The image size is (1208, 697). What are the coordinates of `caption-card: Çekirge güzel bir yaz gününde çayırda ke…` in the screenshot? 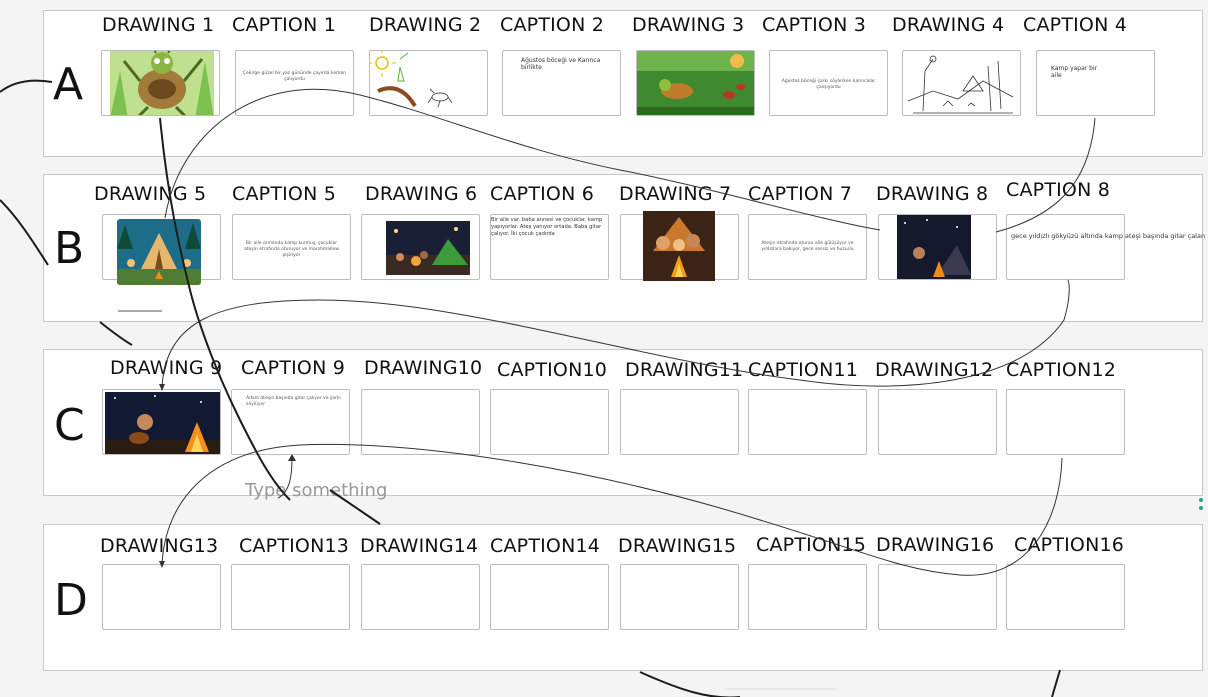 It's located at (294, 83).